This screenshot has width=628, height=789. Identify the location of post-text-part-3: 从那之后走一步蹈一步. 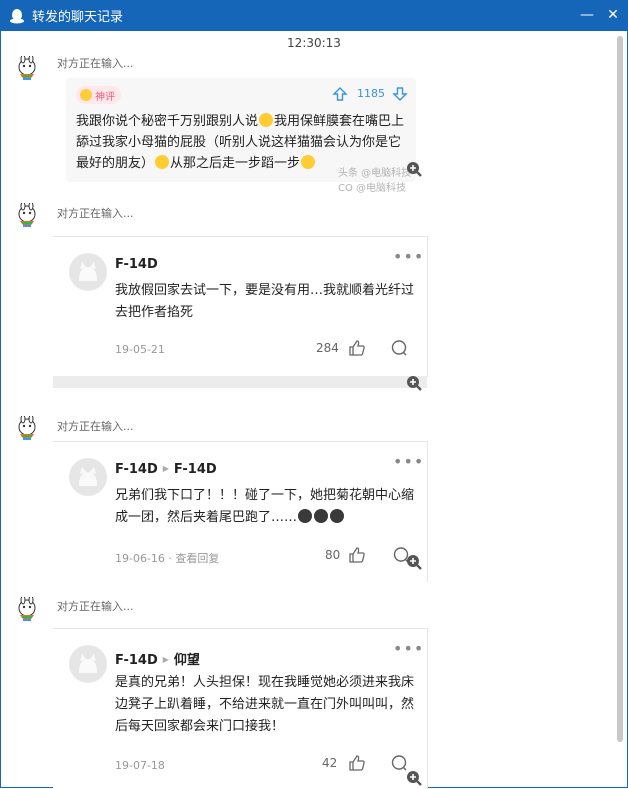
(235, 163).